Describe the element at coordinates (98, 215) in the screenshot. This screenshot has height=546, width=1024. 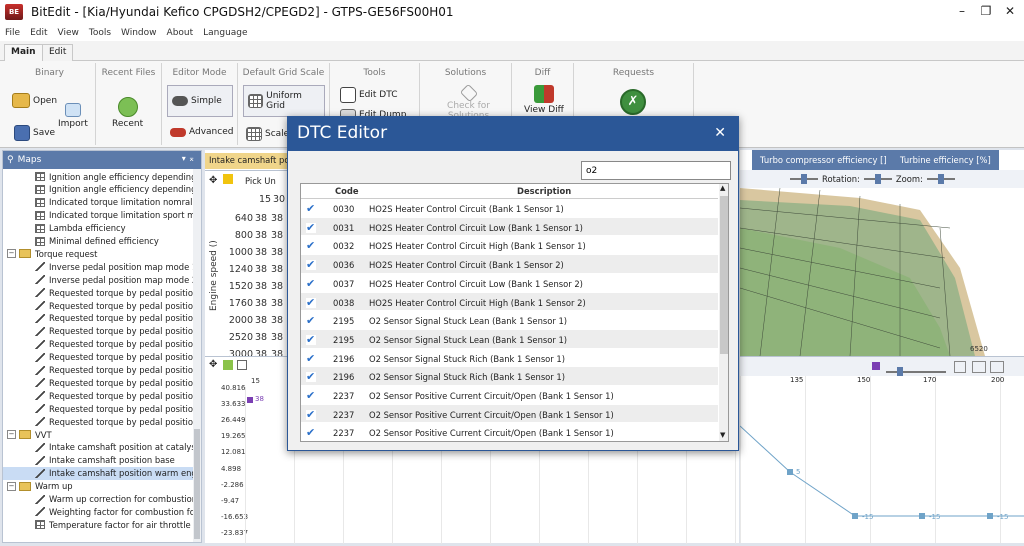
I see `tree-item: Indicated torque limitation sport mo` at that location.